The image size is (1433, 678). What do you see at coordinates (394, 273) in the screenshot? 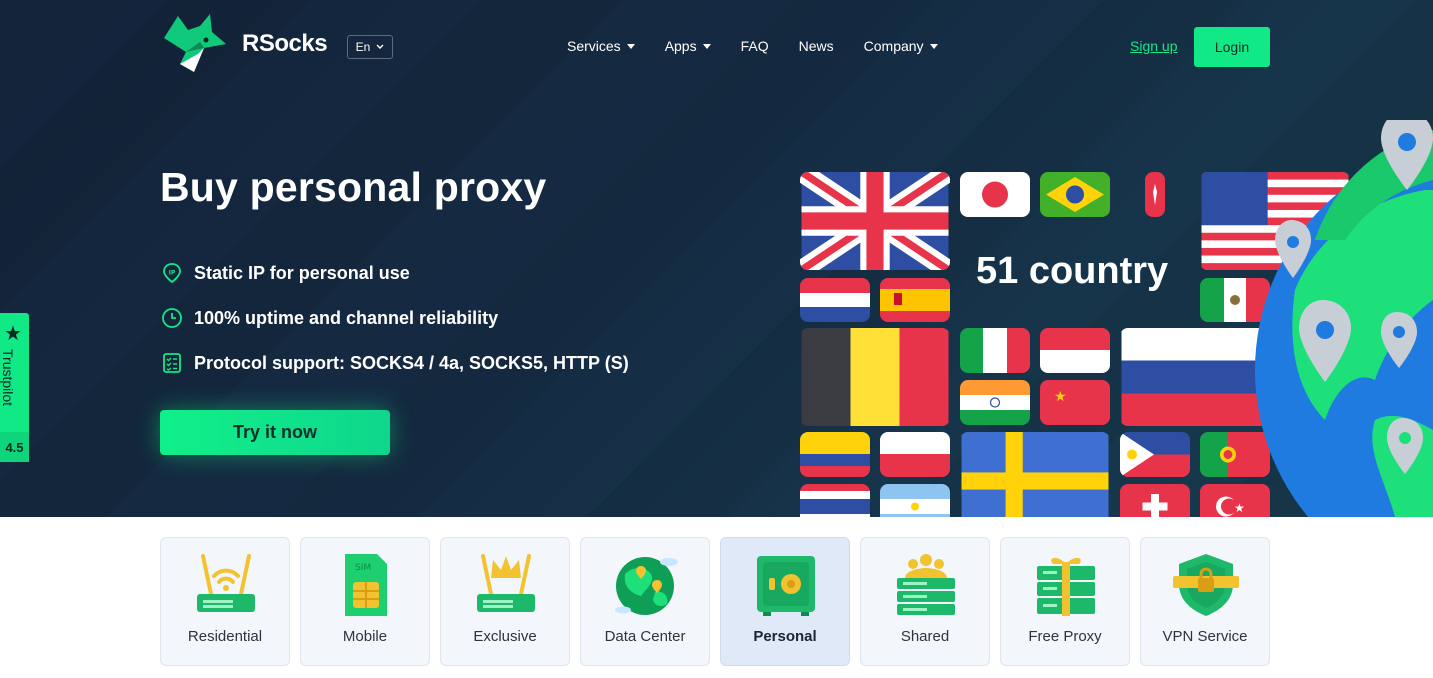
I see `feature-item: IP Static IP for personal use` at bounding box center [394, 273].